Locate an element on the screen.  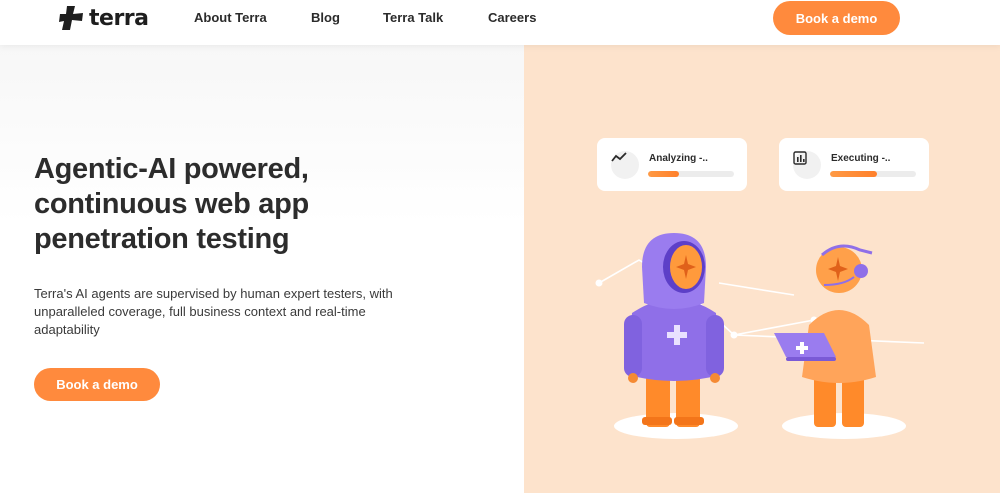
terra-logo-icon is located at coordinates (71, 18).